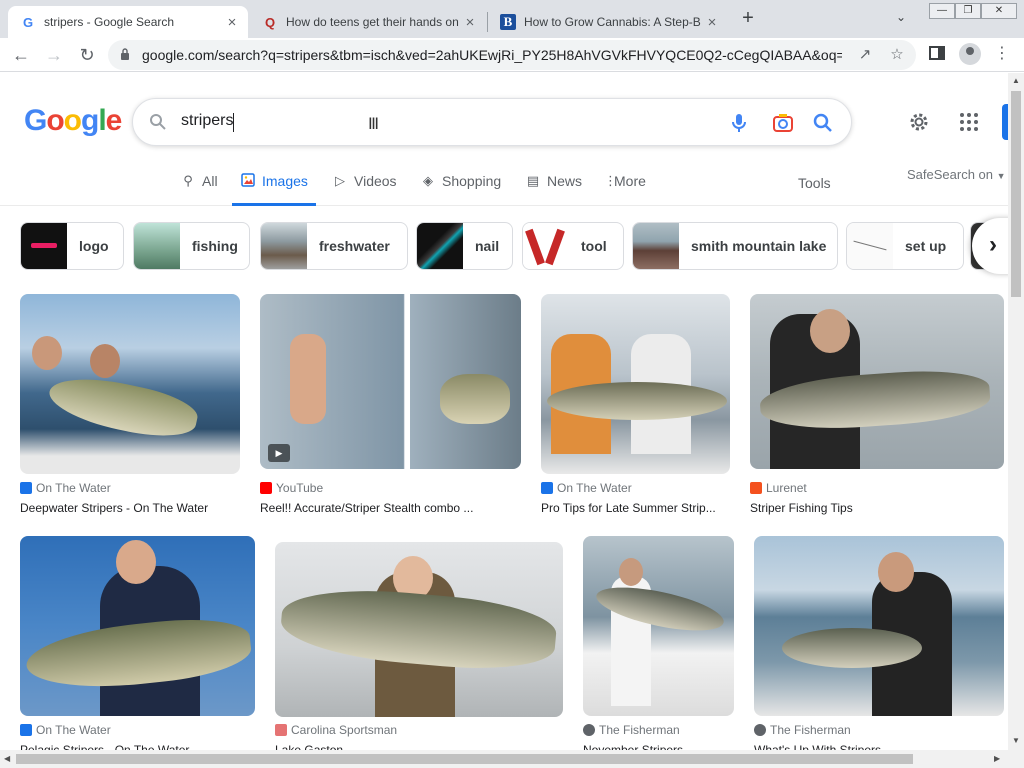  I want to click on tab-title: stripers - Google Search, so click(109, 22).